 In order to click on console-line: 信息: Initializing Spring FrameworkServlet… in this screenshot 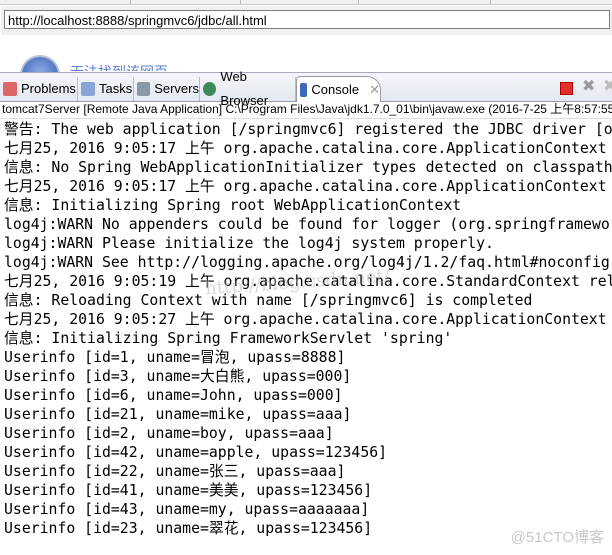, I will do `click(228, 338)`.